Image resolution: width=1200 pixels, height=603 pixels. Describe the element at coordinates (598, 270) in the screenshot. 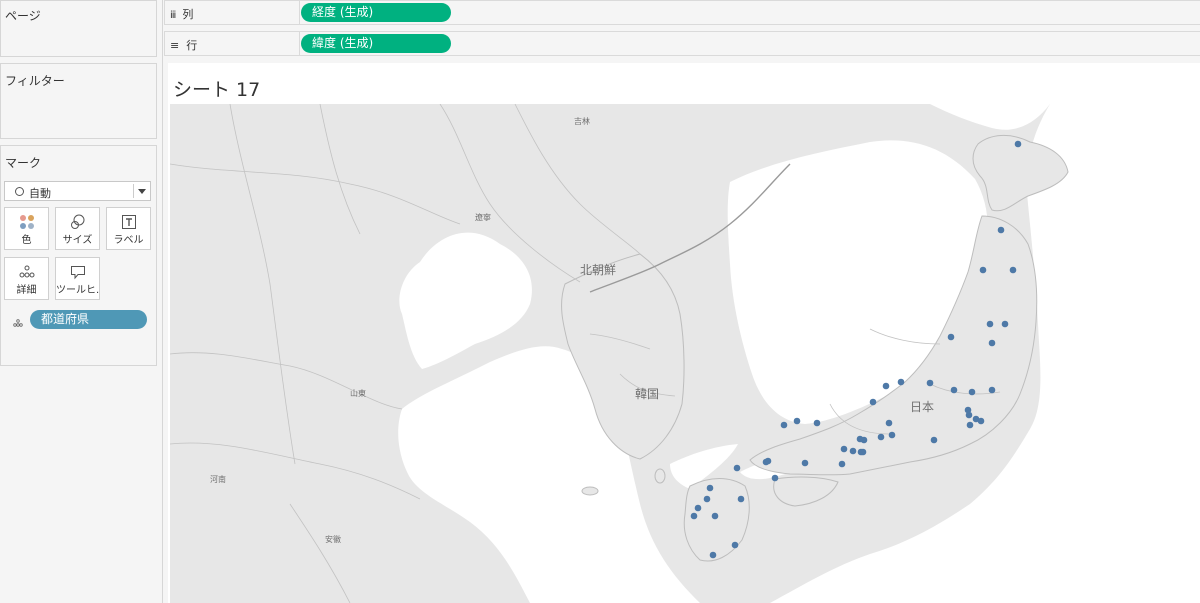

I see `map-label-north-korea: 北朝鮮` at that location.